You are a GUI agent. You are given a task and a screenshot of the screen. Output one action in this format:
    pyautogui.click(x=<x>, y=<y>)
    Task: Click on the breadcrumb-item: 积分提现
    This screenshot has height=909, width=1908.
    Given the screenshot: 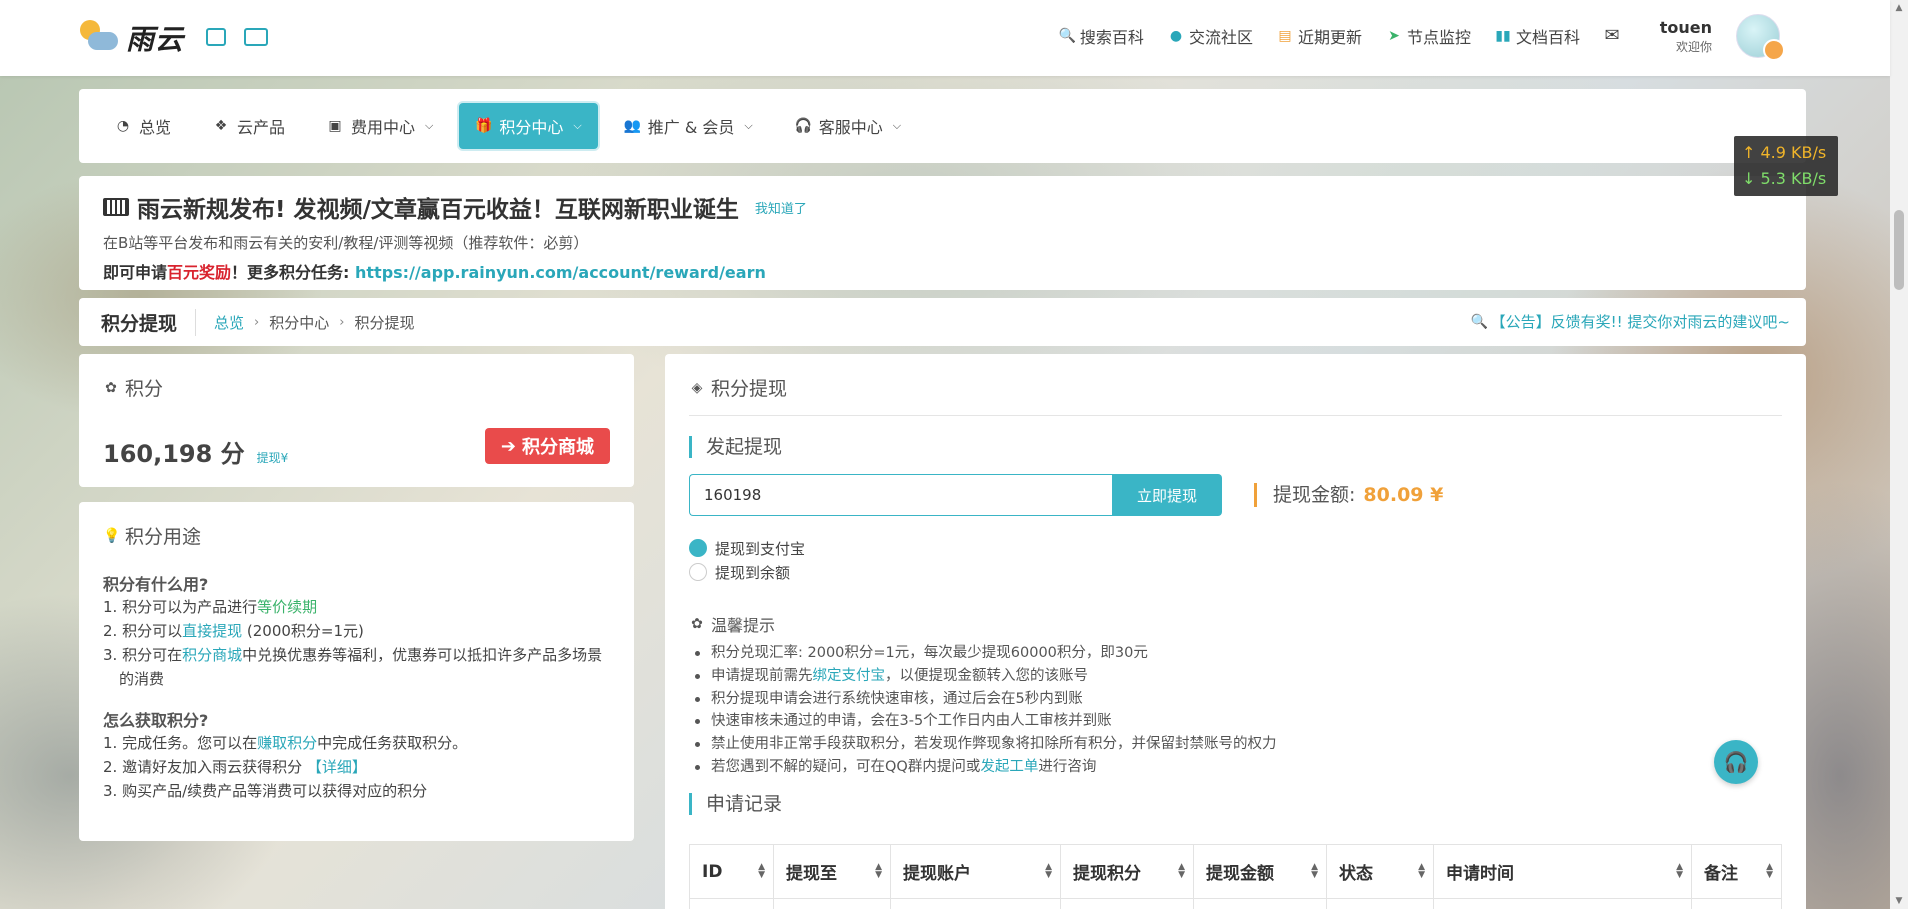 What is the action you would take?
    pyautogui.click(x=384, y=322)
    